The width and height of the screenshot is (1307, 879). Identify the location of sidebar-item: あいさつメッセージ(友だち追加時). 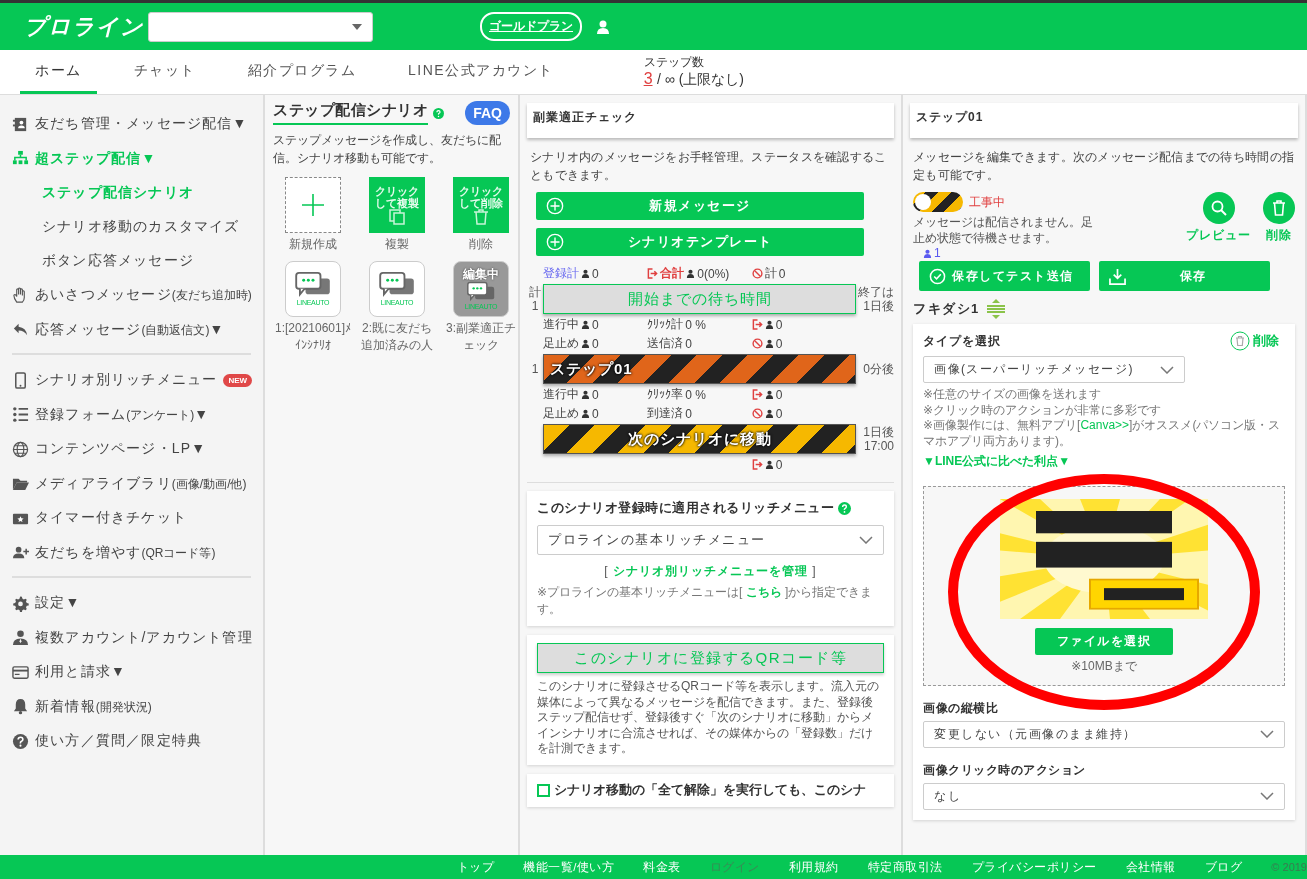
(131, 295).